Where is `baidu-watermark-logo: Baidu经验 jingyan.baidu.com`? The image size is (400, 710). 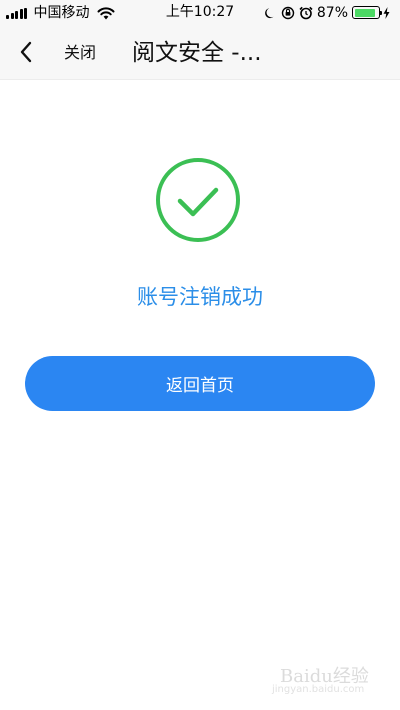 baidu-watermark-logo: Baidu经验 jingyan.baidu.com is located at coordinates (322, 680).